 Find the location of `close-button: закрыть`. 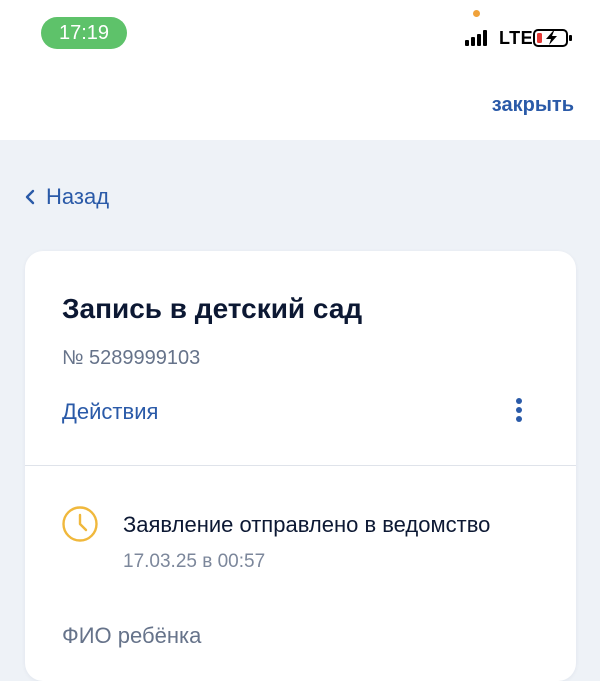

close-button: закрыть is located at coordinates (533, 105).